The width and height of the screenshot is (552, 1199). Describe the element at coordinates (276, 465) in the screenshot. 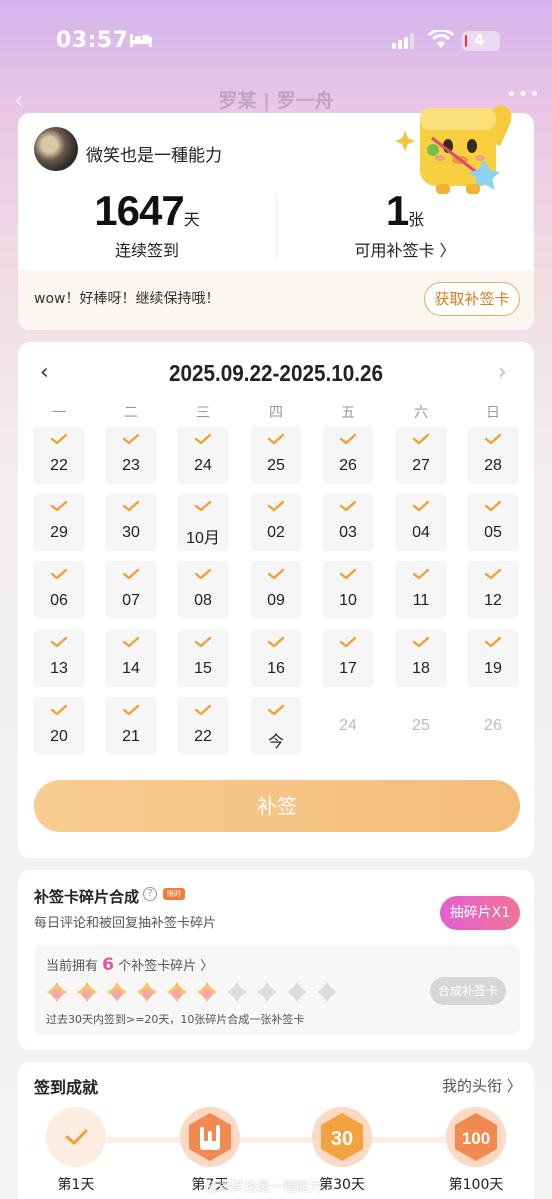

I see `calendar-day-label: 25` at that location.